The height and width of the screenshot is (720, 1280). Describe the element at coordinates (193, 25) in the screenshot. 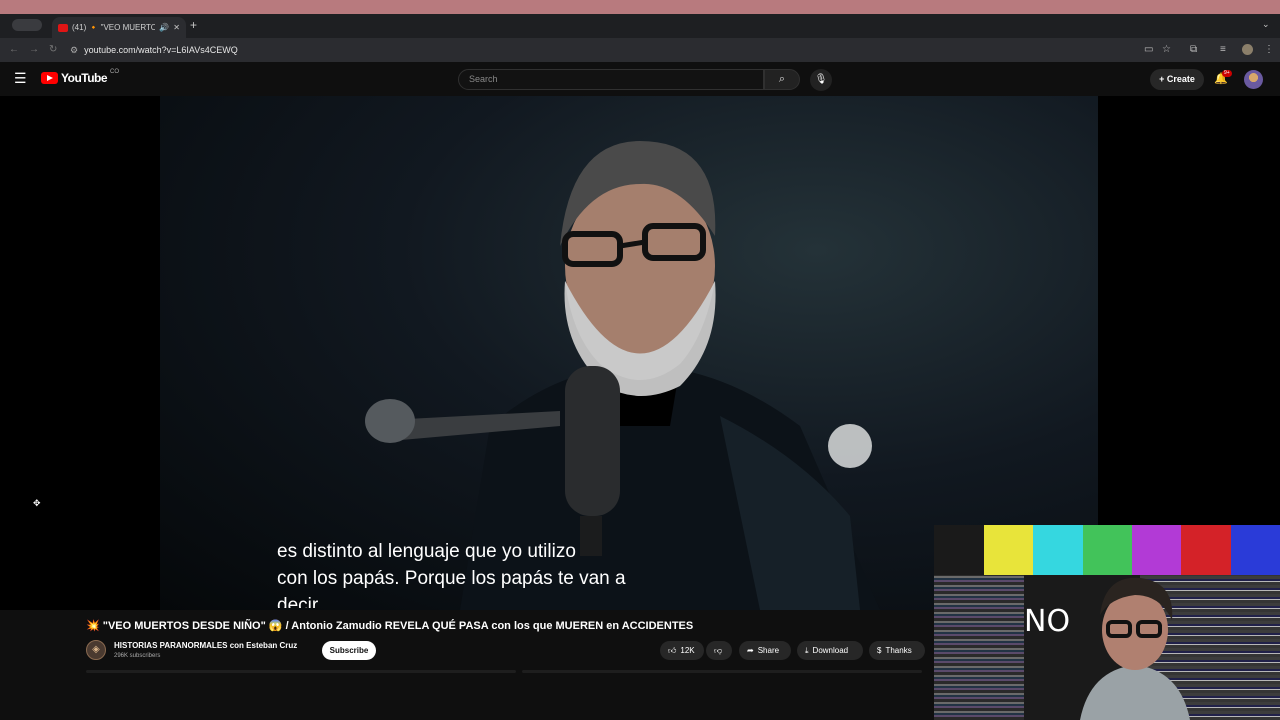

I see `new-tab-button: +` at that location.